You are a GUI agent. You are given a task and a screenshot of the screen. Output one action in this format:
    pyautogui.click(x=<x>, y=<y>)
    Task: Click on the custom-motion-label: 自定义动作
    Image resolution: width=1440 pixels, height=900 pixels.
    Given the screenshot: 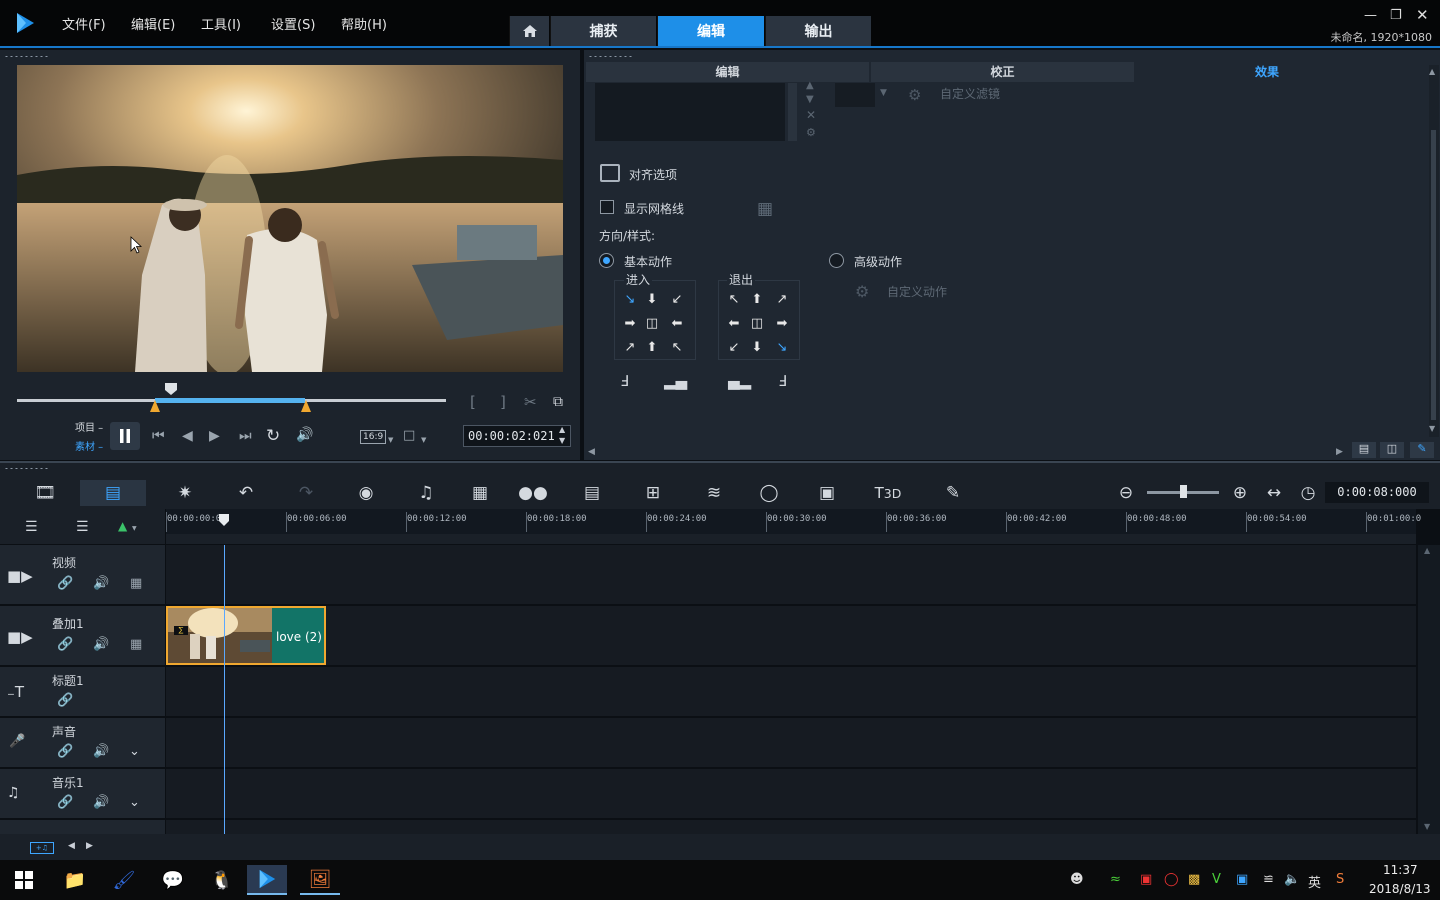 What is the action you would take?
    pyautogui.click(x=917, y=291)
    